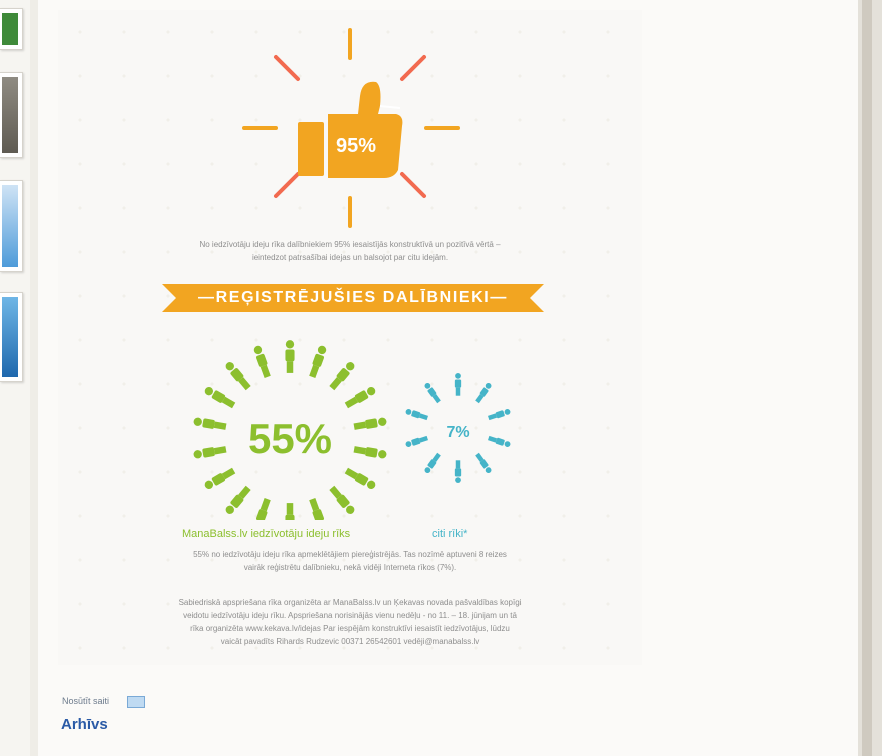  I want to click on banner-title: —REĢISTRĒJUŠIES DALĪBNIEKI—, so click(353, 297).